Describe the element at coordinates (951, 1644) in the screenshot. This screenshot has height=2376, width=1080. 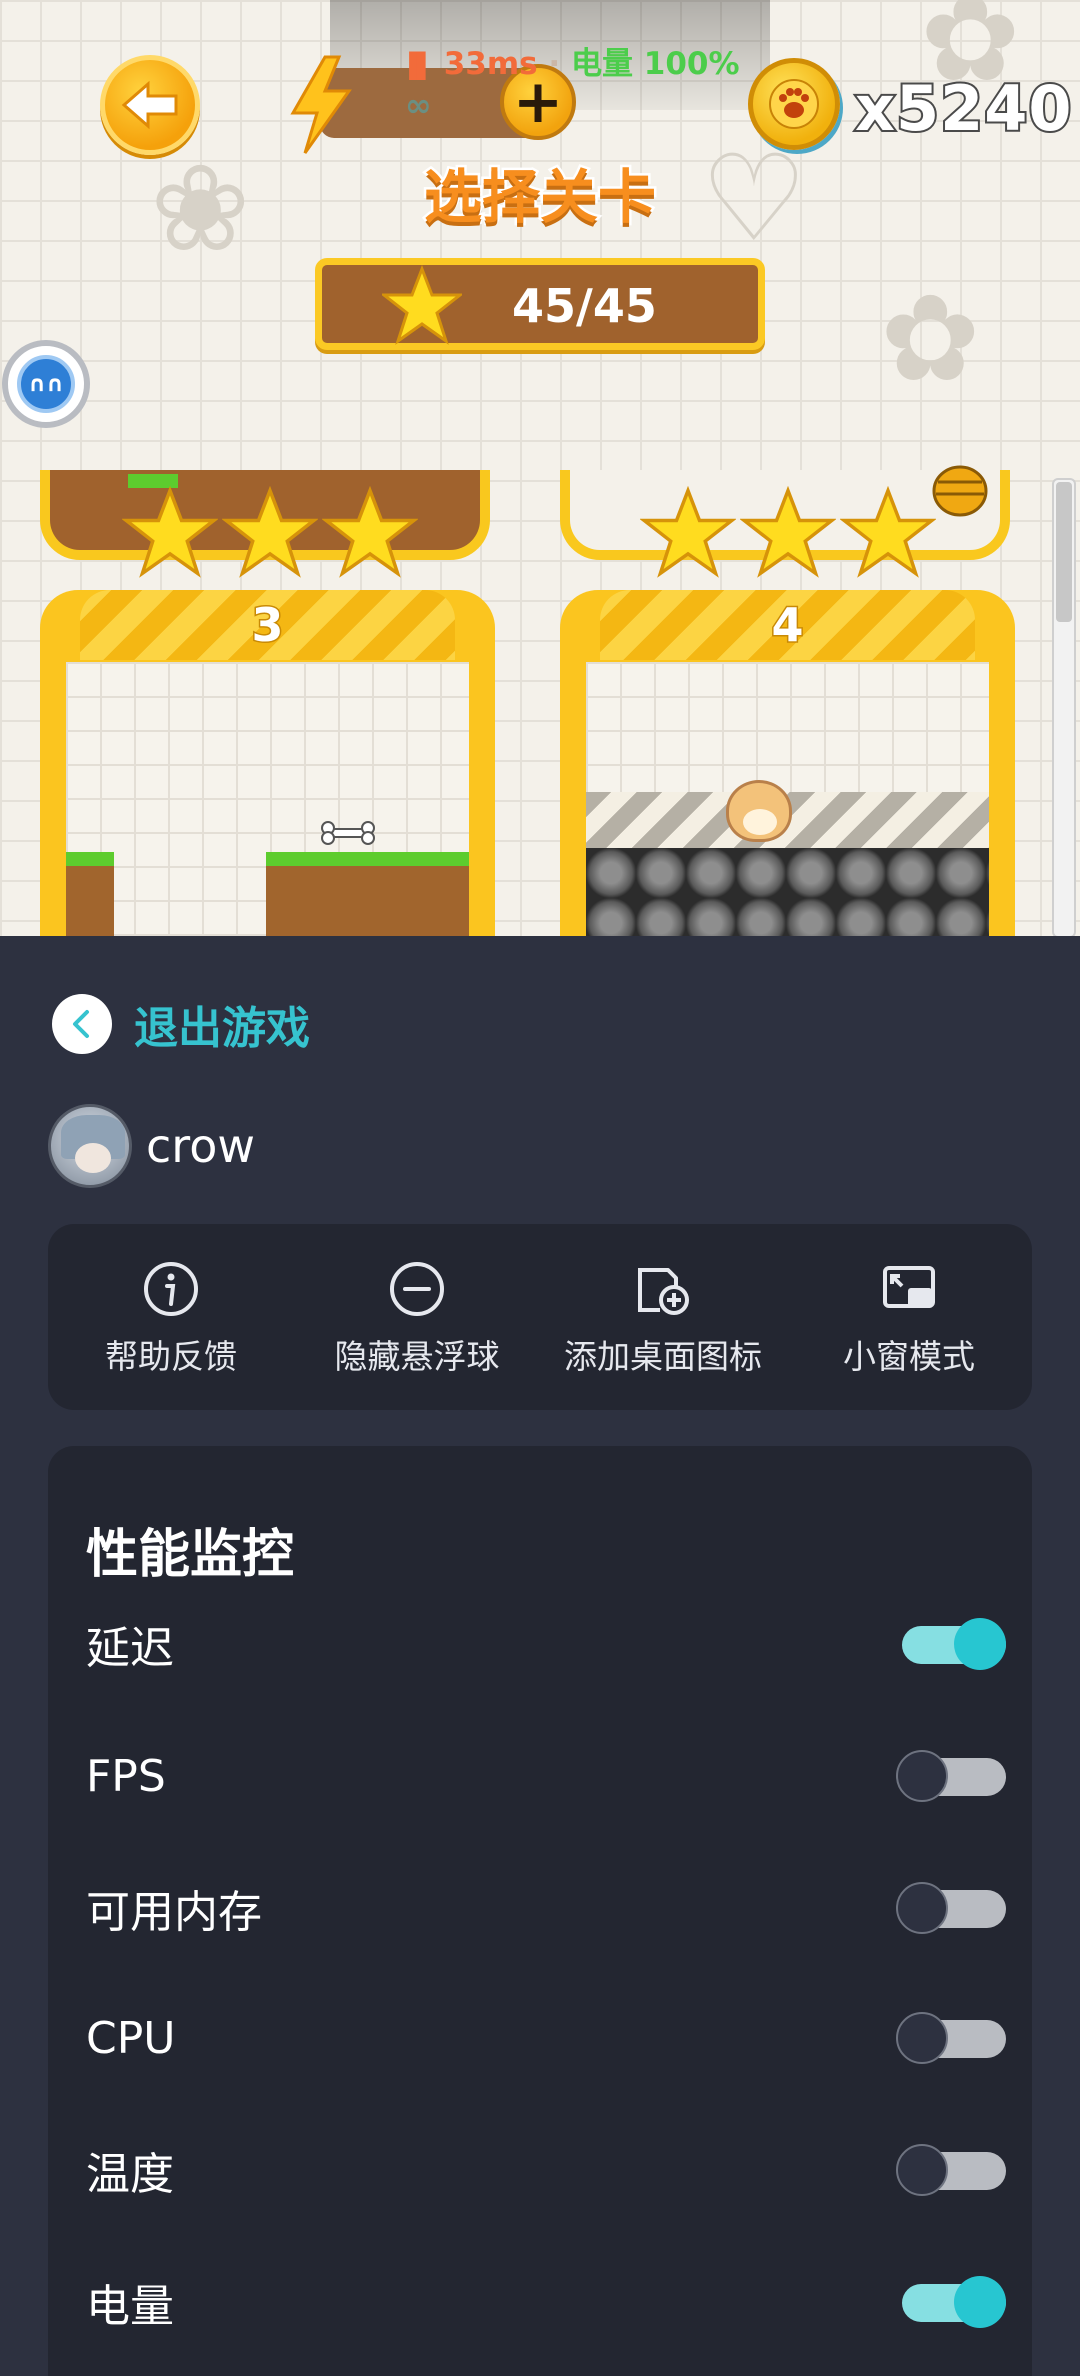
I see `latency-toggle` at that location.